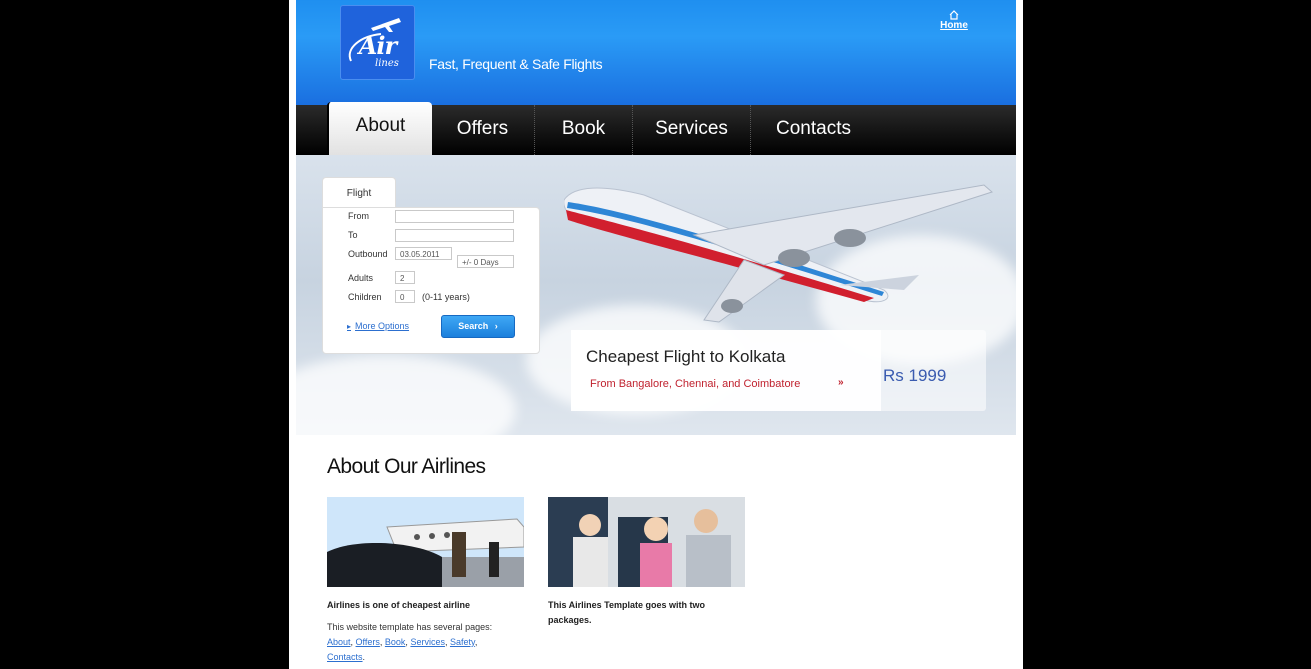 The image size is (1311, 669). What do you see at coordinates (462, 642) in the screenshot?
I see `link-safety: Safety` at bounding box center [462, 642].